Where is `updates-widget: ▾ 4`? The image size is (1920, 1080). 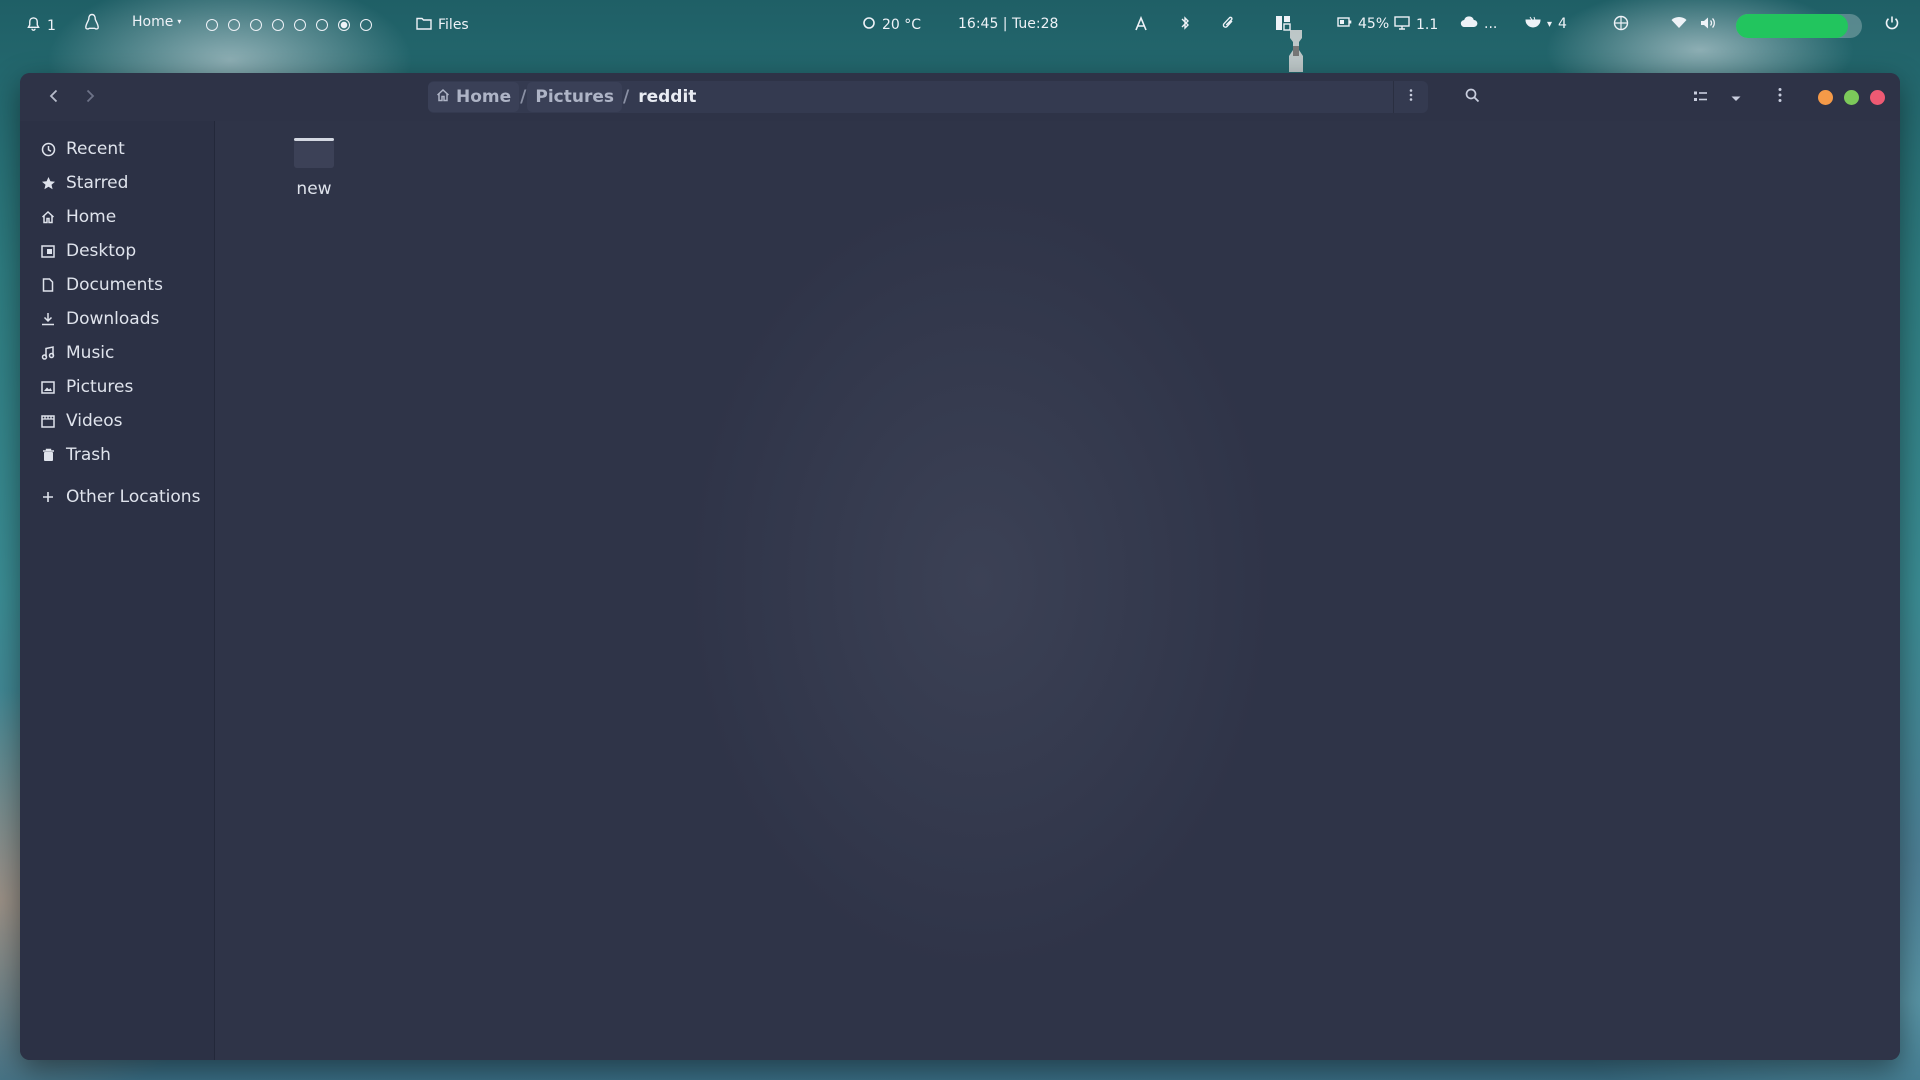 updates-widget: ▾ 4 is located at coordinates (1546, 24).